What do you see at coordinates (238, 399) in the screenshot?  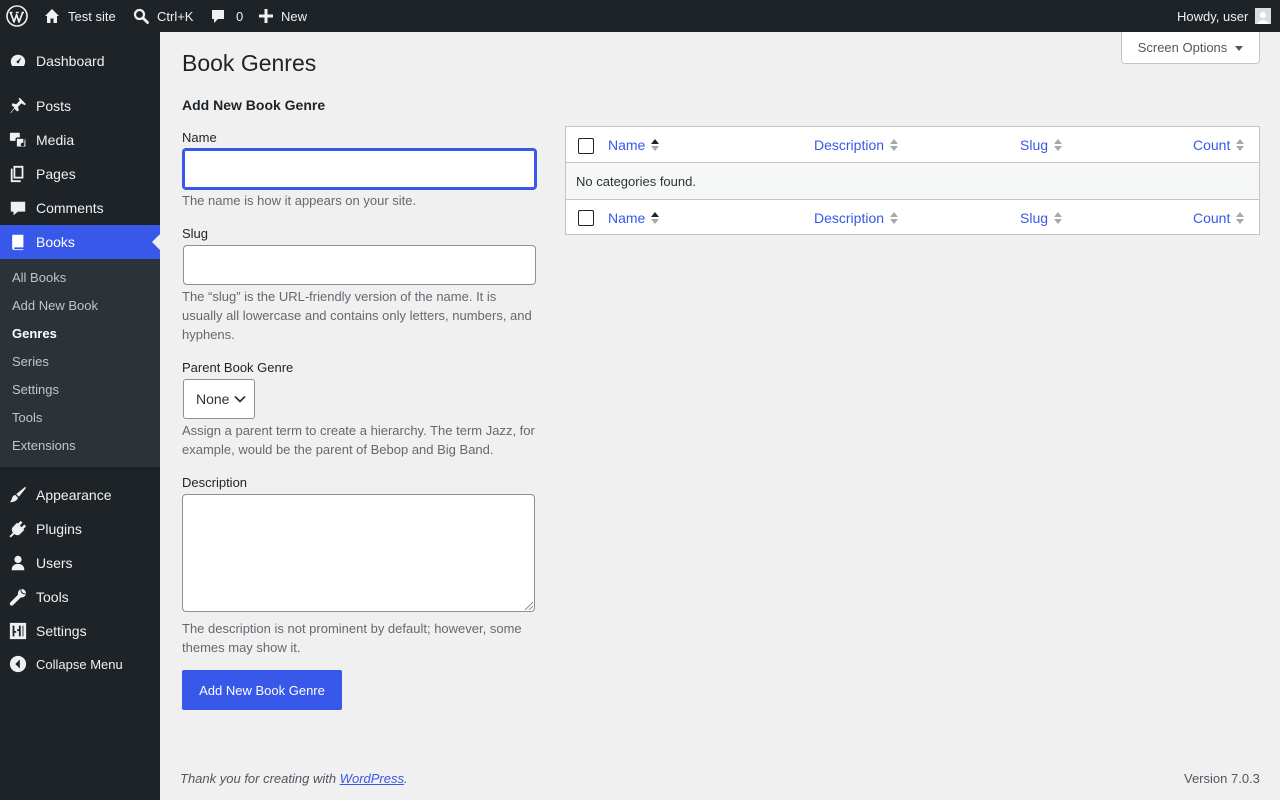 I see `chevron-down-icon` at bounding box center [238, 399].